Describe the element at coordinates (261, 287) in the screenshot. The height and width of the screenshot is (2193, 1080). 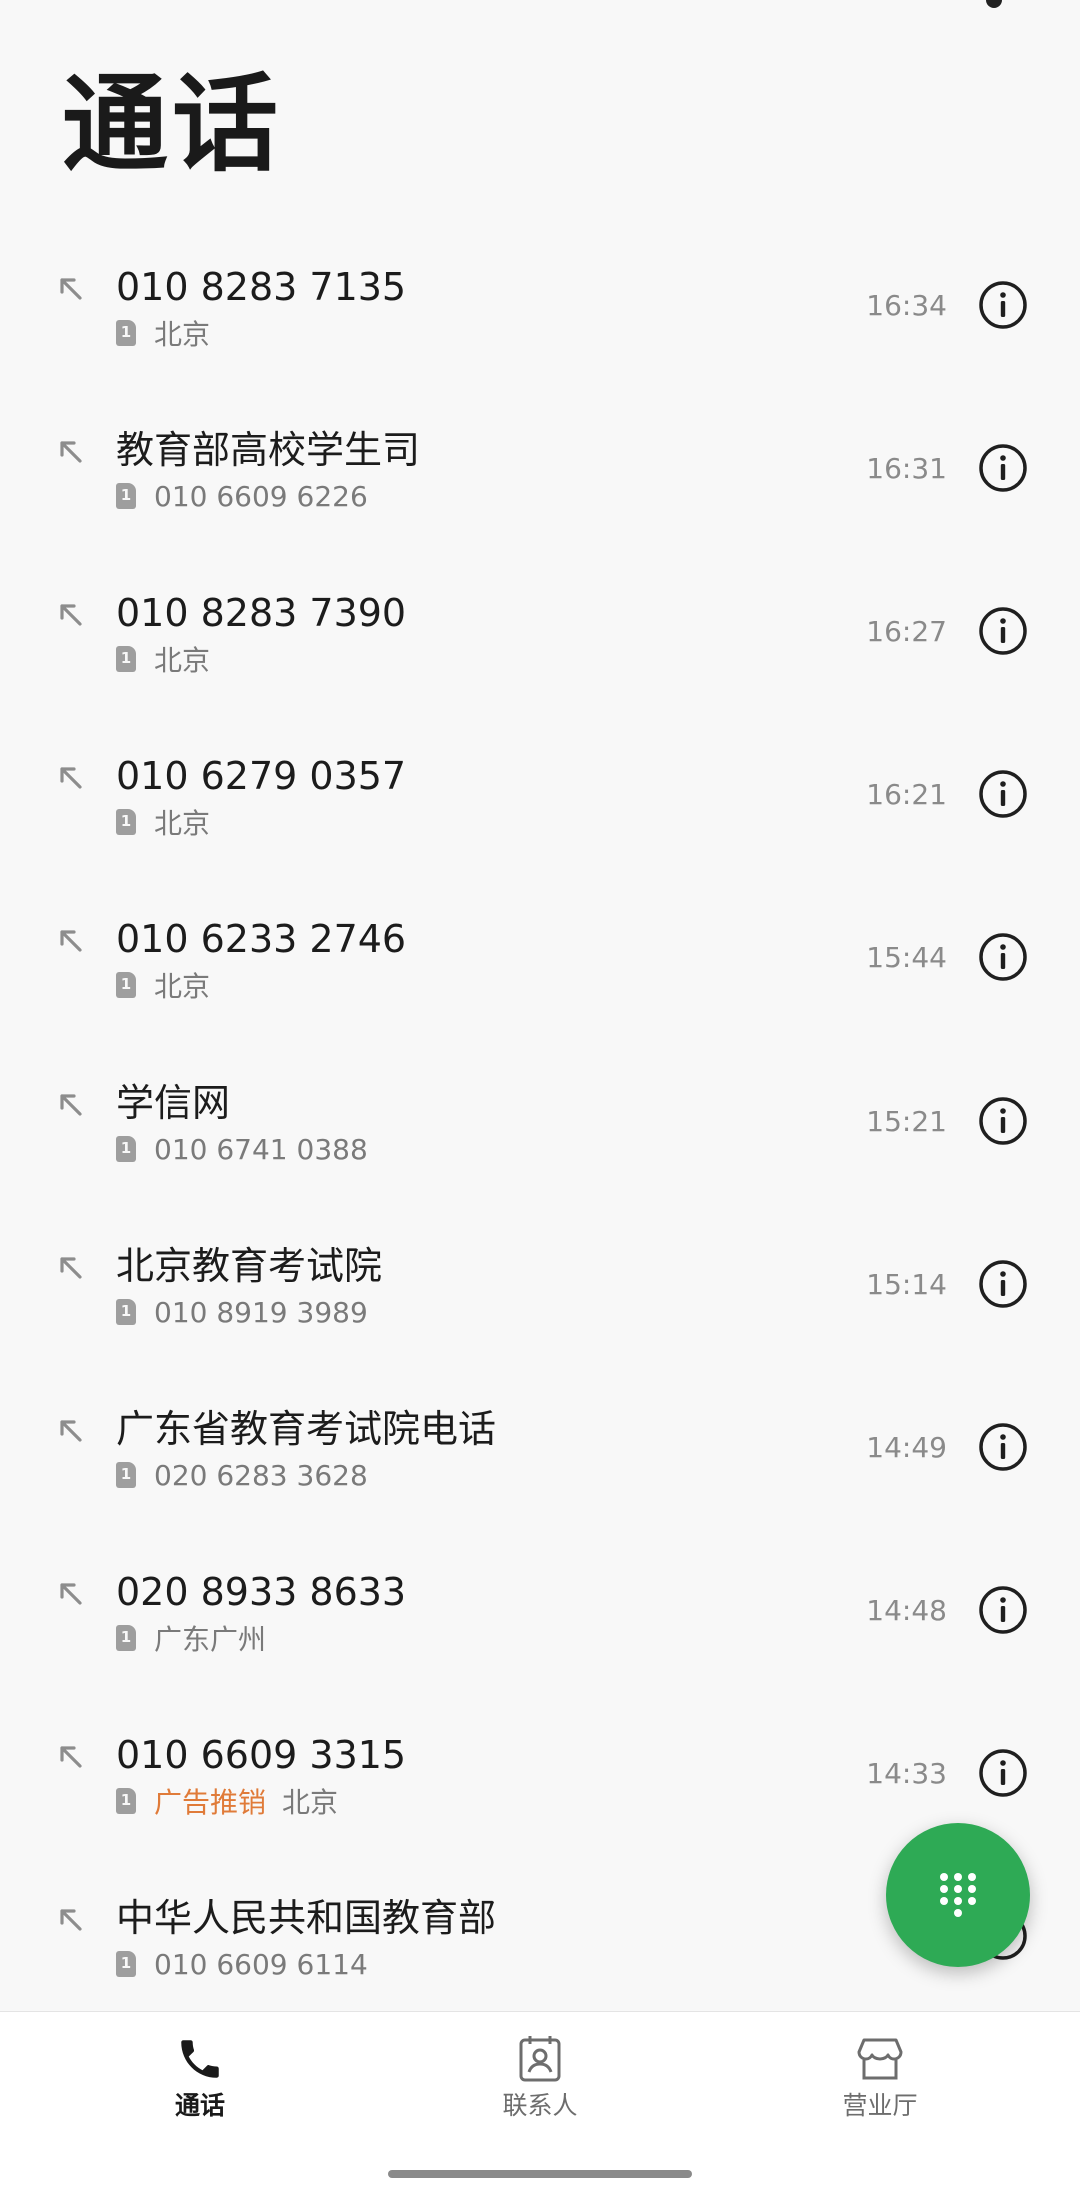
I see `call-name: 010 8283 7135` at that location.